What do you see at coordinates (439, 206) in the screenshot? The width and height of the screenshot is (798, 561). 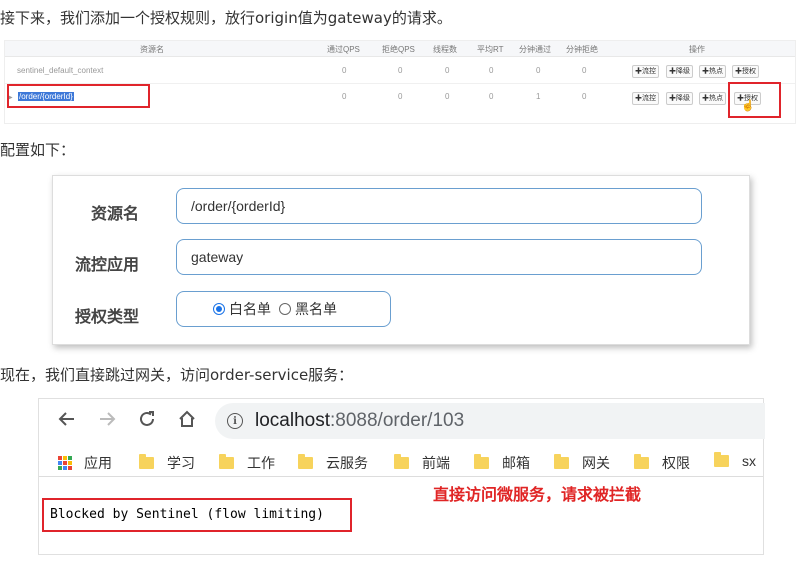 I see `resource-input: /order/{orderId}` at bounding box center [439, 206].